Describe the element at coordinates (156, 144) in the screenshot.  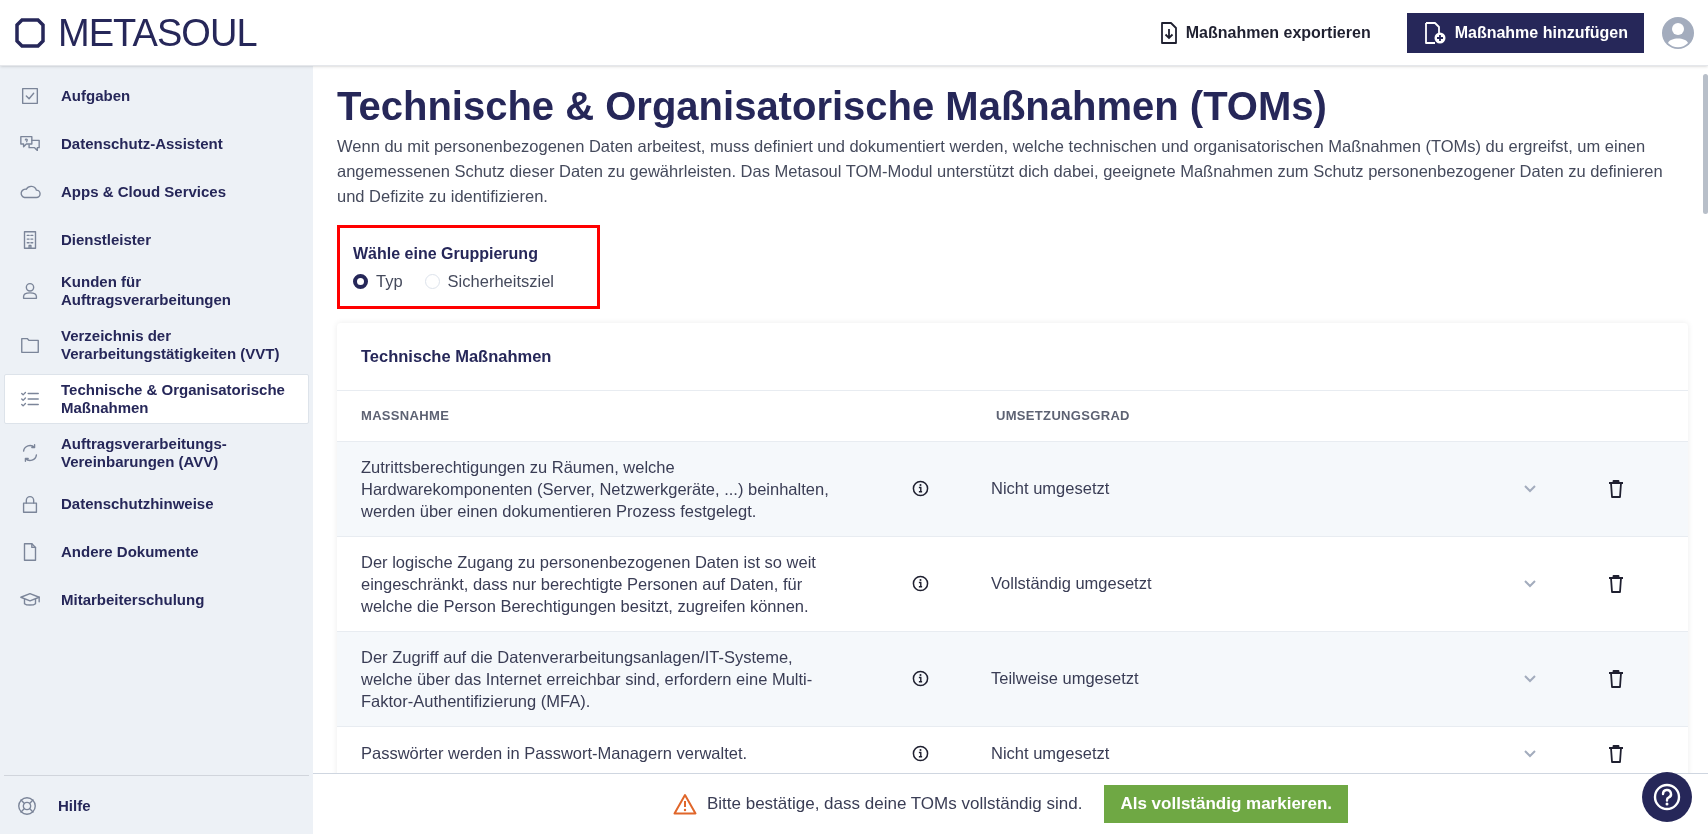
I see `sidebar-item: Datenschutz-Assistent` at that location.